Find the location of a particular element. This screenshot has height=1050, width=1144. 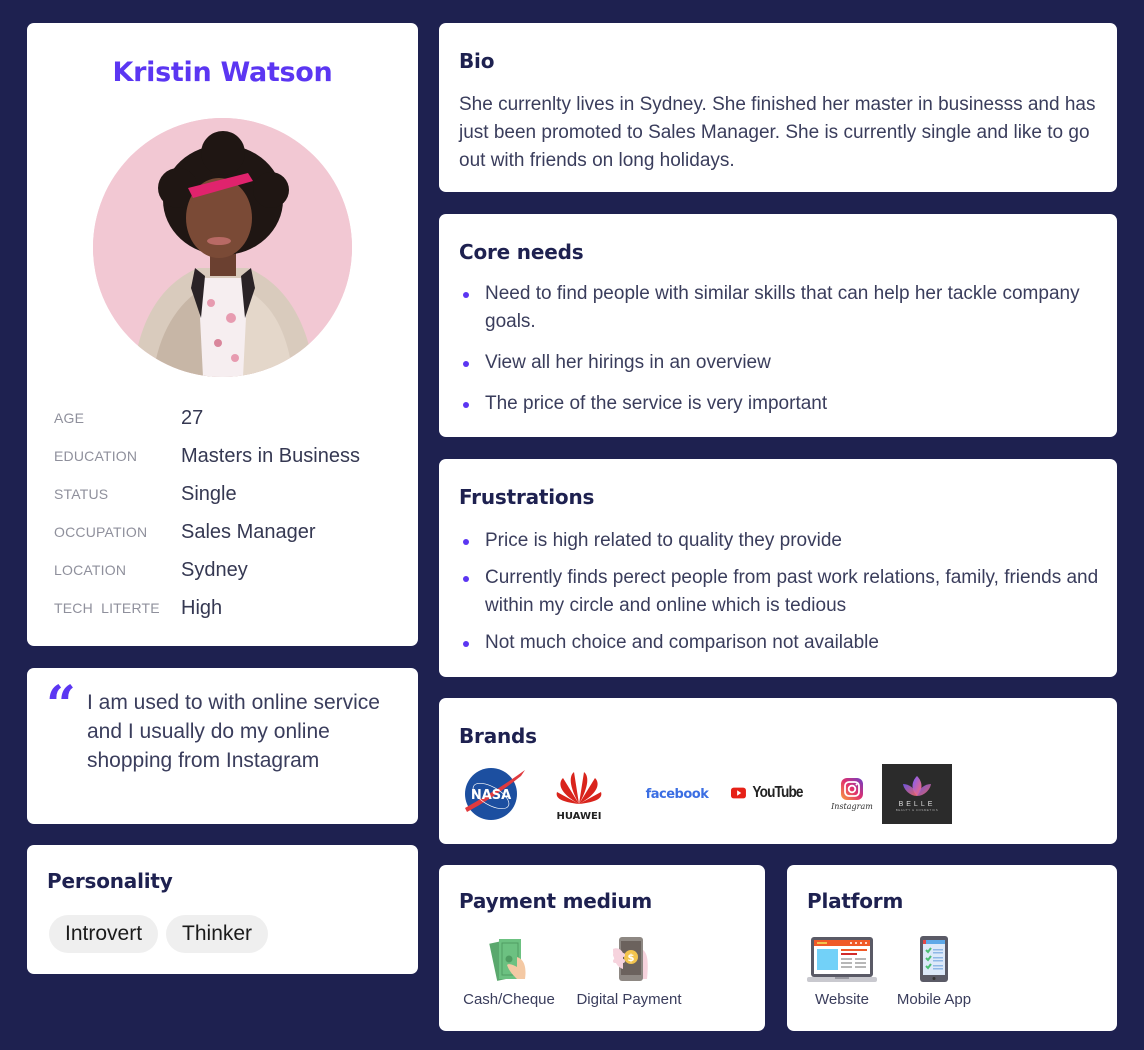

personality-card: Personality Introvert Thinker is located at coordinates (222, 909).